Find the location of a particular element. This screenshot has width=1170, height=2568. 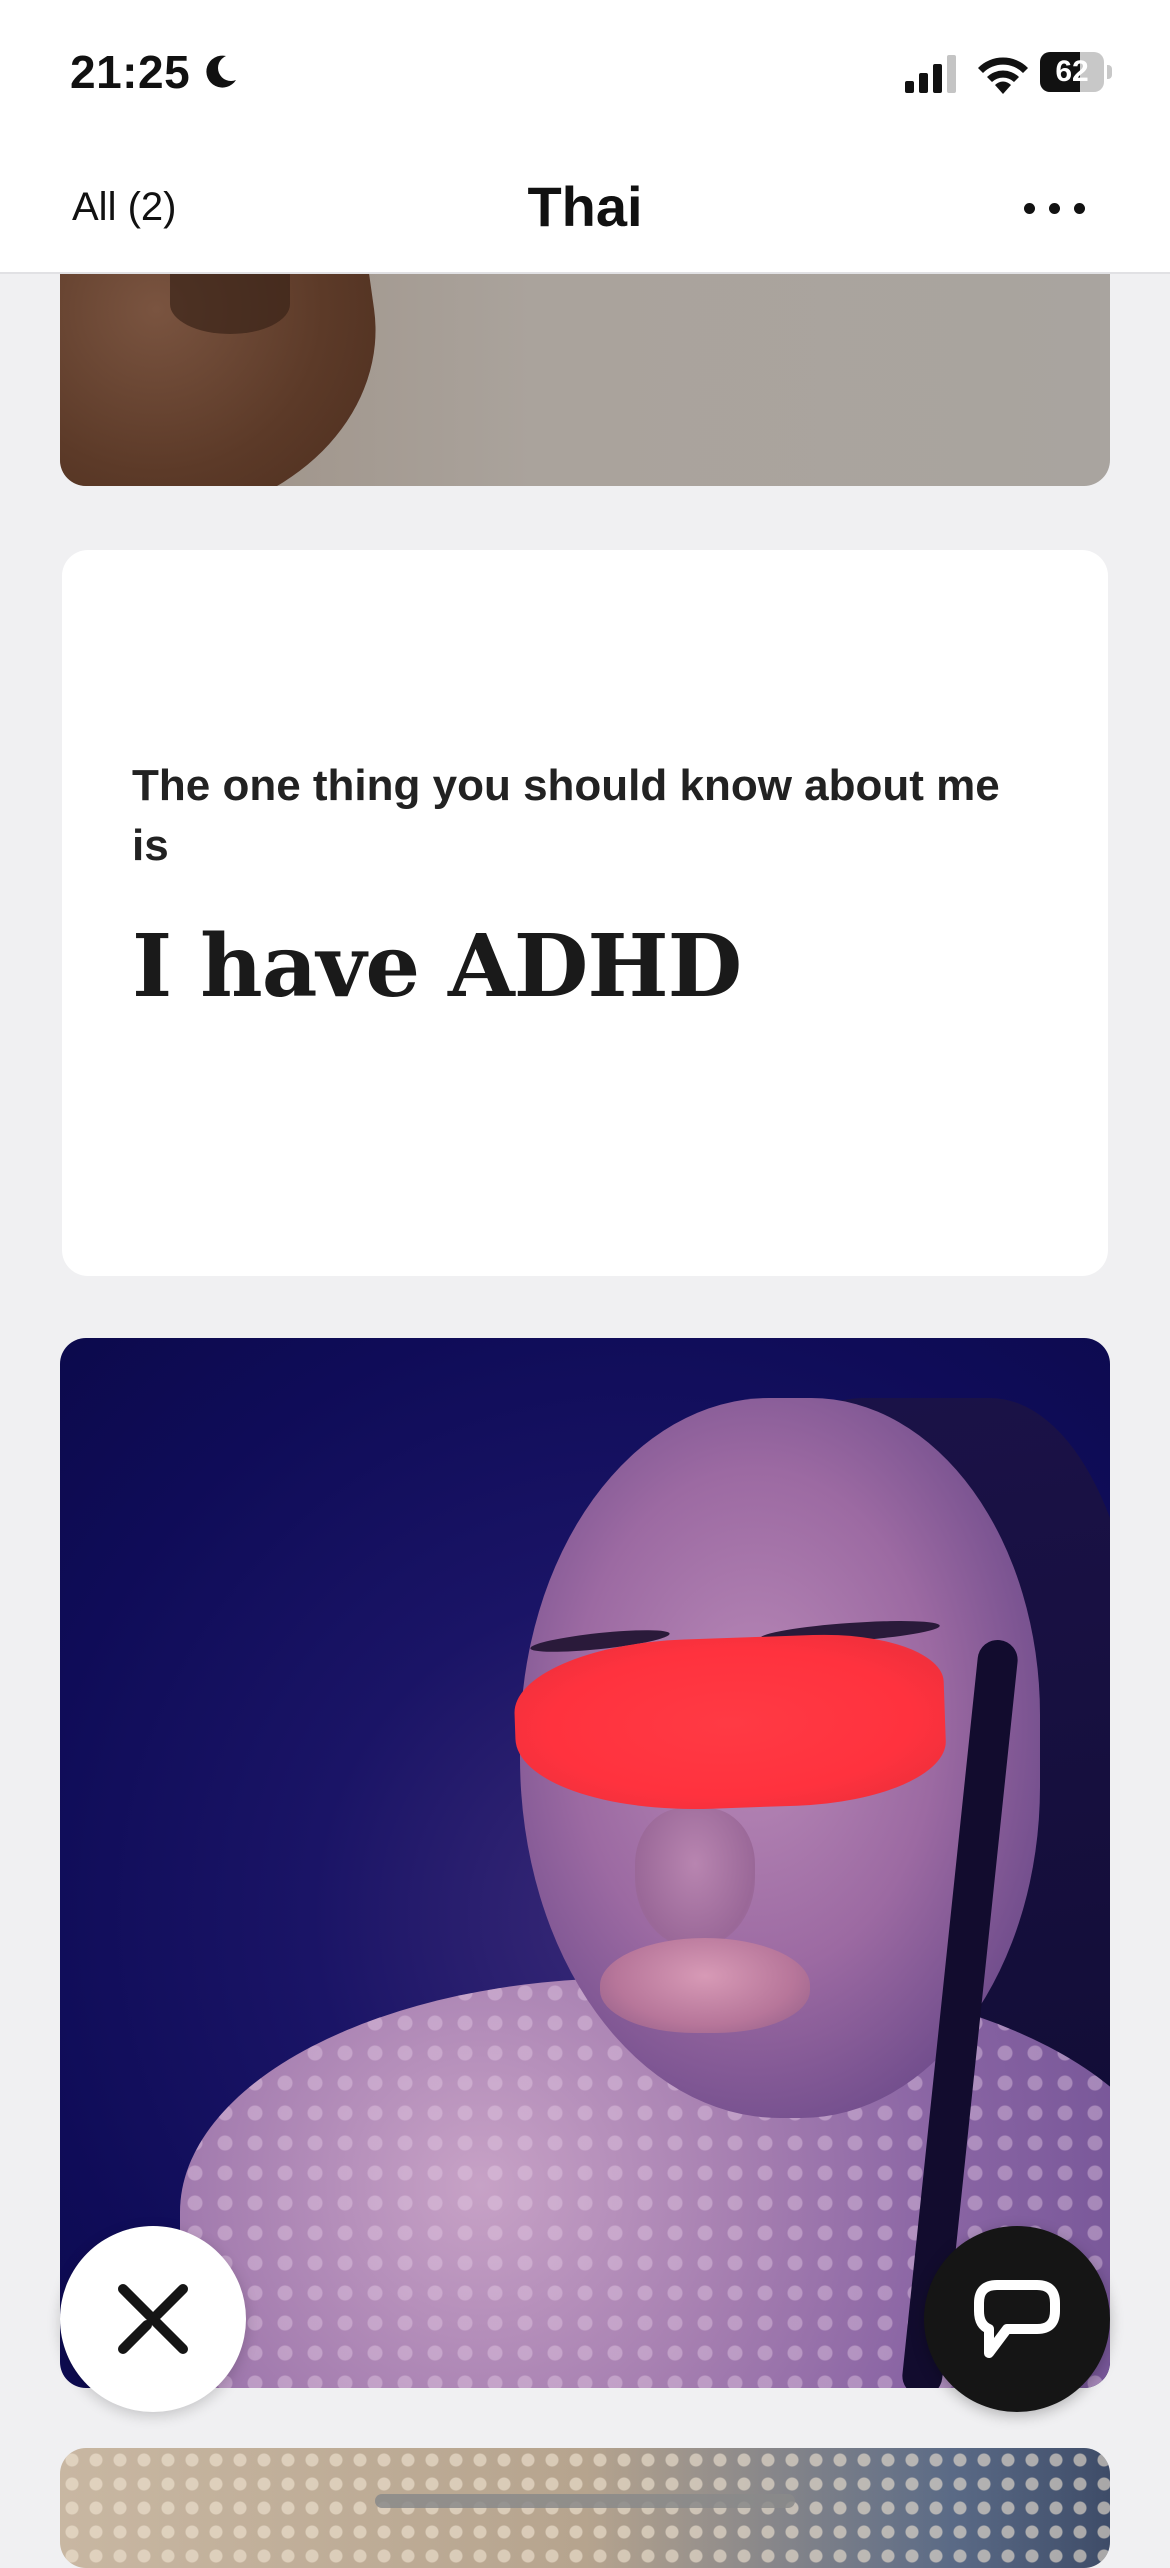

chat-bubble-icon is located at coordinates (1017, 2319).